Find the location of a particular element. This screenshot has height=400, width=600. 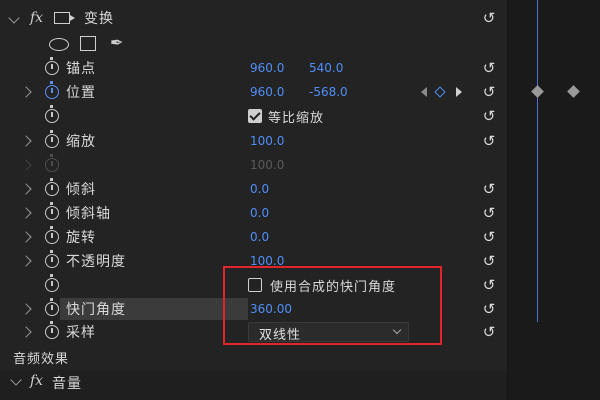

opacity-label: 不透明度 is located at coordinates (96, 262).